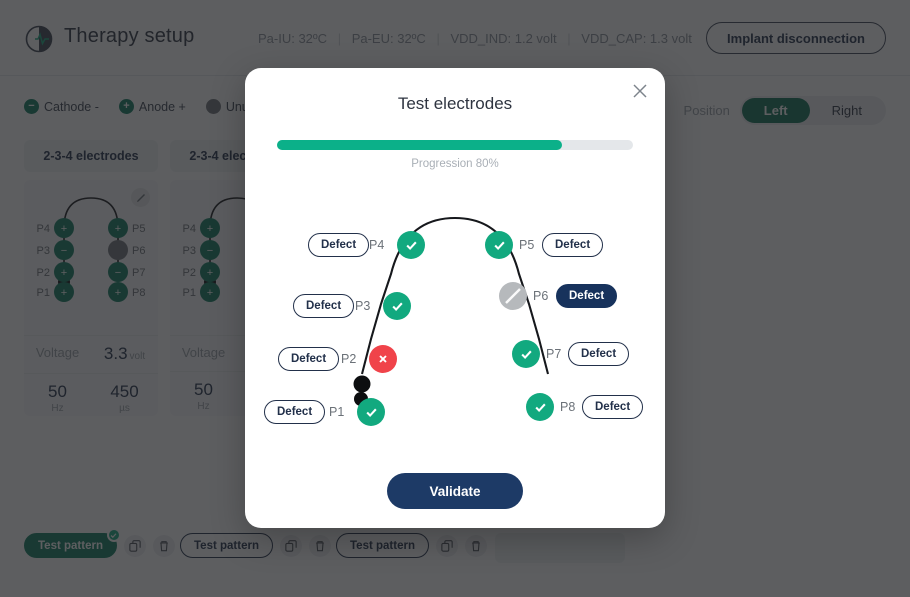  I want to click on electrode-node-p7, so click(526, 354).